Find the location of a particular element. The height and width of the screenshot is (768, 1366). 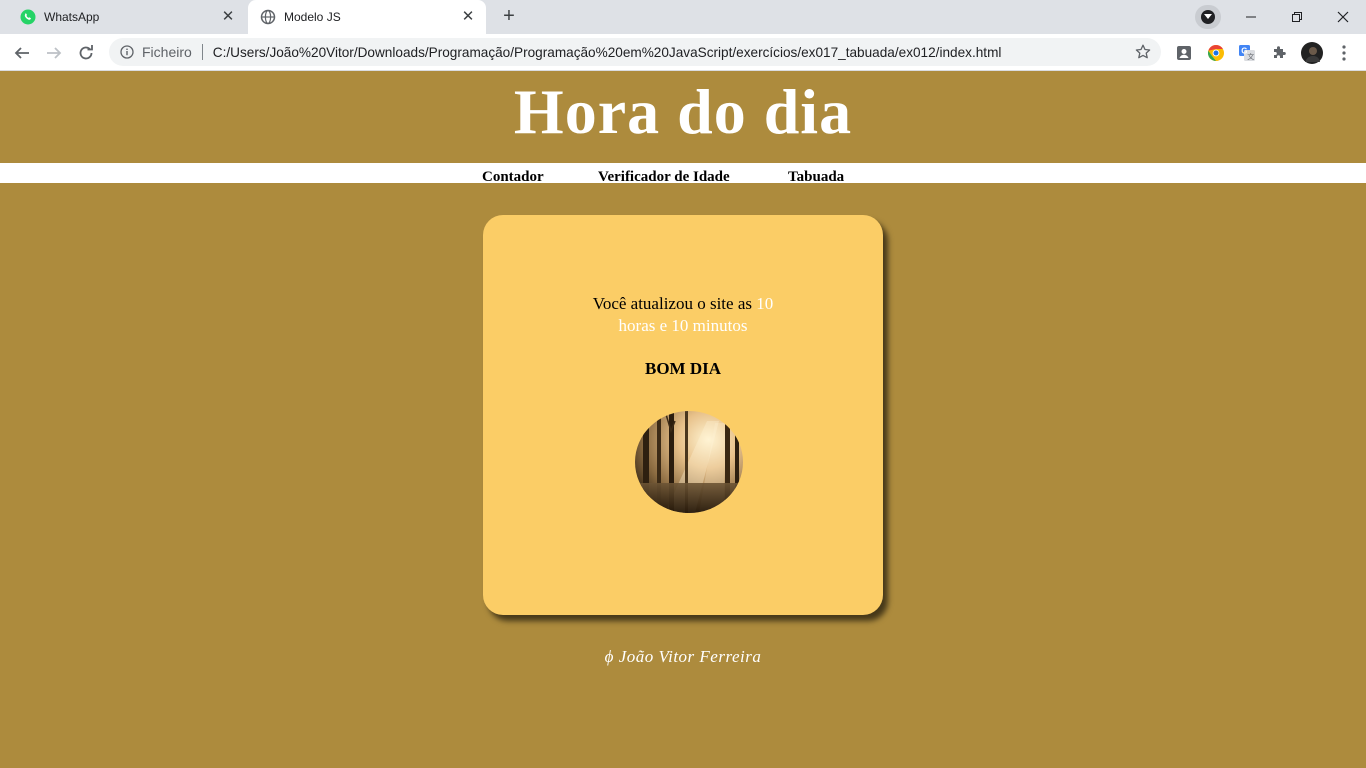

arrow-left-icon is located at coordinates (21, 53).